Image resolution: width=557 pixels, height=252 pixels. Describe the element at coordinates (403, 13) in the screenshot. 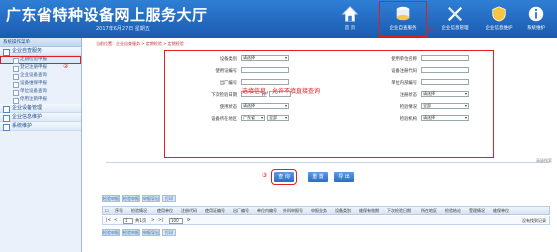

I see `database-icon` at that location.